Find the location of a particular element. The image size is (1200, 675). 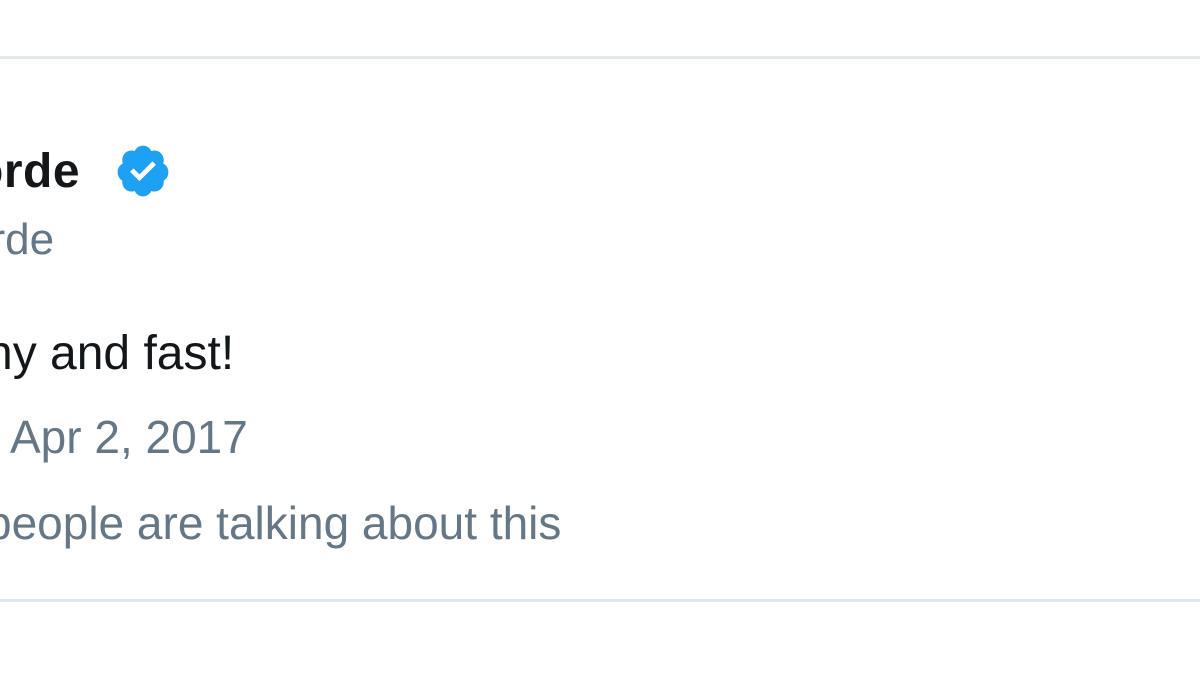

display-name: orde is located at coordinates (40, 172).